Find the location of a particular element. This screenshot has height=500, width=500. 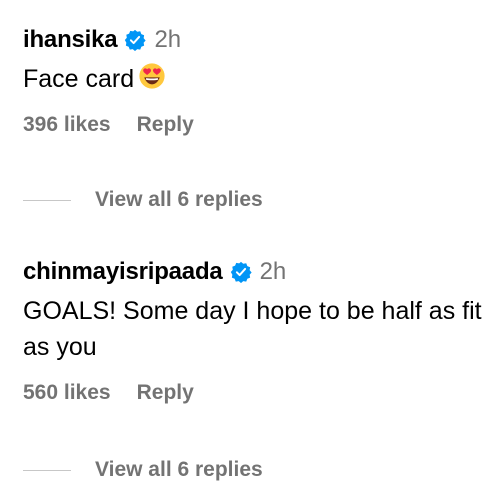

likes-count: 560 likes is located at coordinates (67, 393).